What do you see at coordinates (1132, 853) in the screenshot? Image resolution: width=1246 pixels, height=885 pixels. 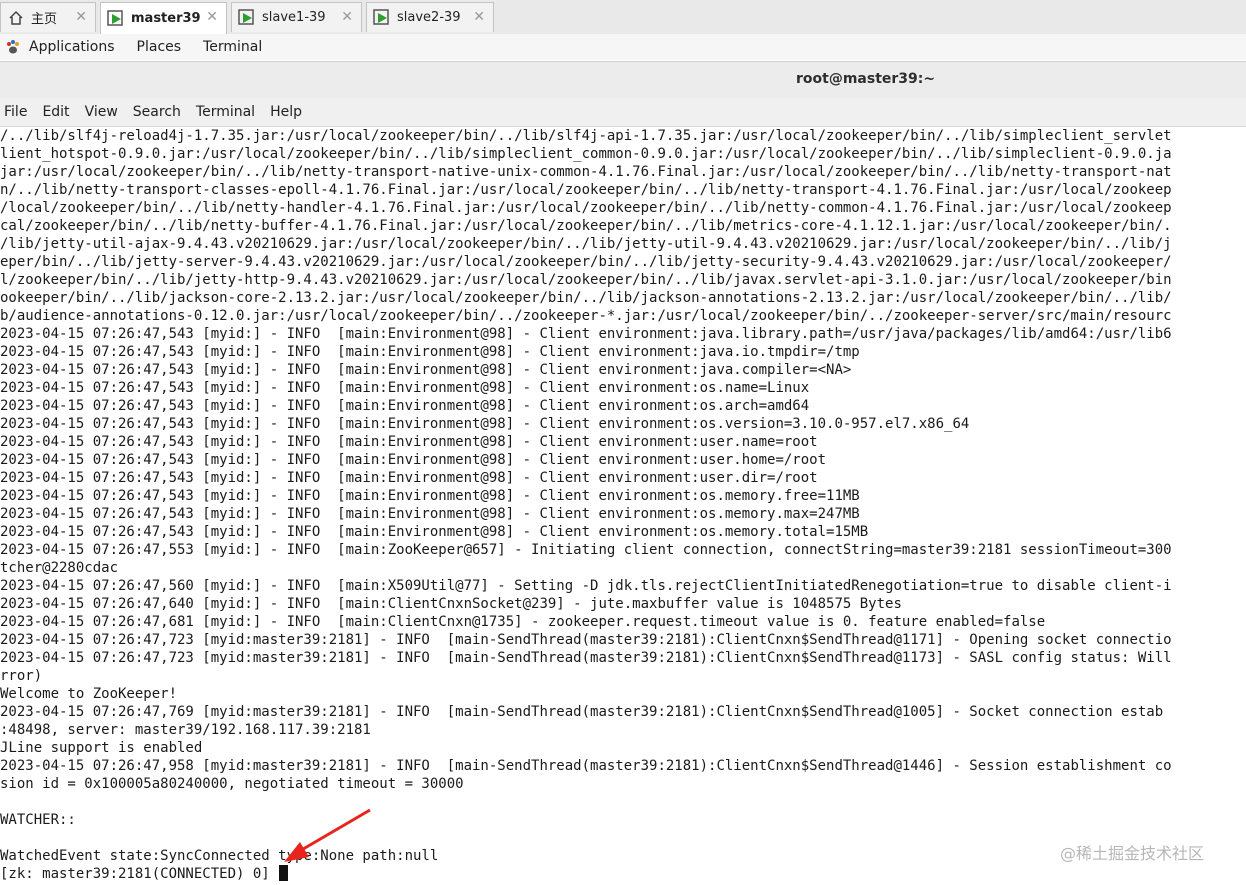 I see `watermark-text: @稀土掘金技术社区` at bounding box center [1132, 853].